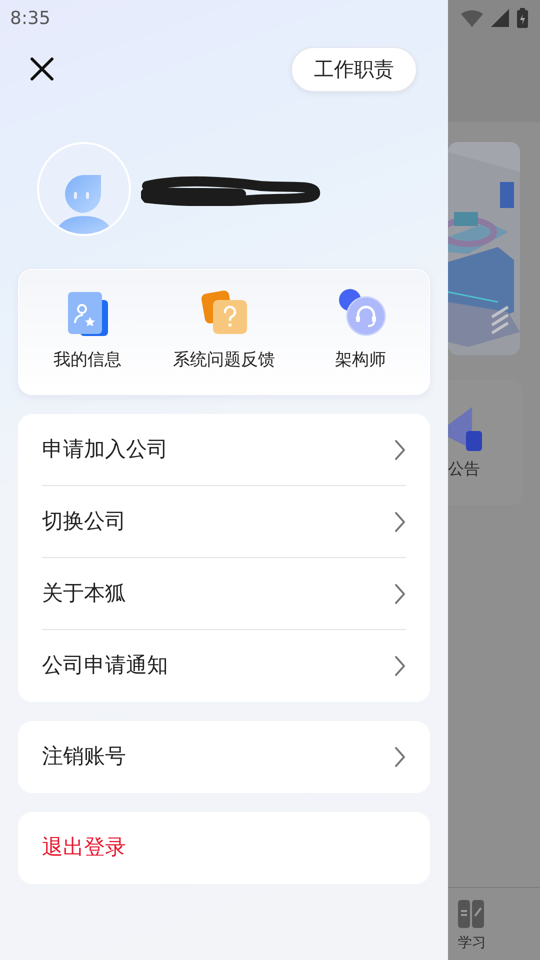 The height and width of the screenshot is (960, 540). What do you see at coordinates (224, 450) in the screenshot?
I see `menu-item: 申请加入公司` at bounding box center [224, 450].